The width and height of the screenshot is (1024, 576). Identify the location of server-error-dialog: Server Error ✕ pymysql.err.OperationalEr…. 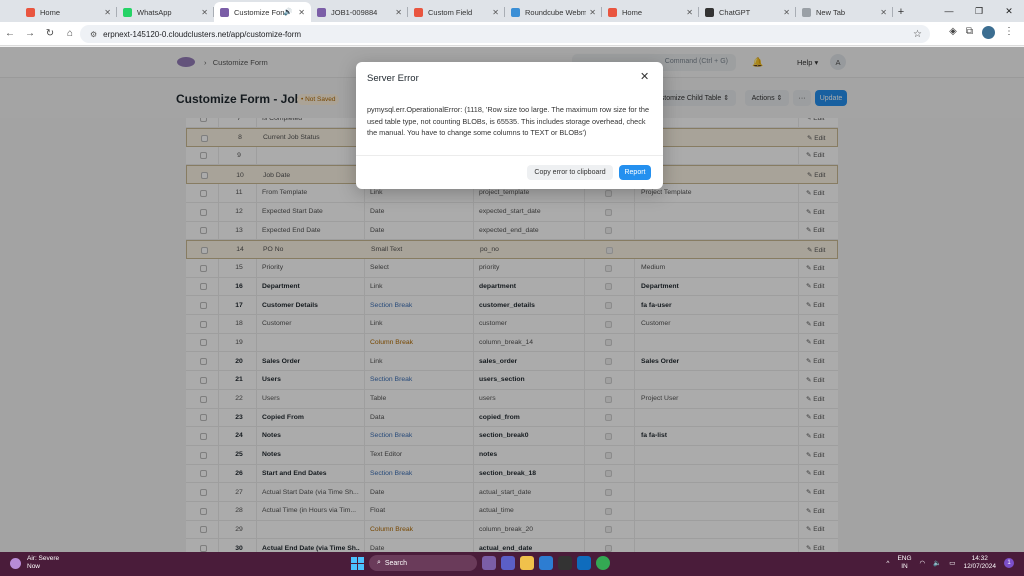
(509, 125).